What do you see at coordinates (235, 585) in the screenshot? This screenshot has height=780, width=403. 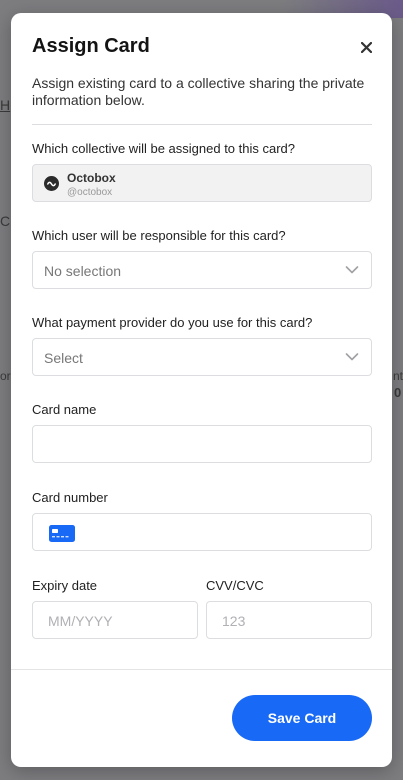 I see `cvv-label: CVV/CVC` at bounding box center [235, 585].